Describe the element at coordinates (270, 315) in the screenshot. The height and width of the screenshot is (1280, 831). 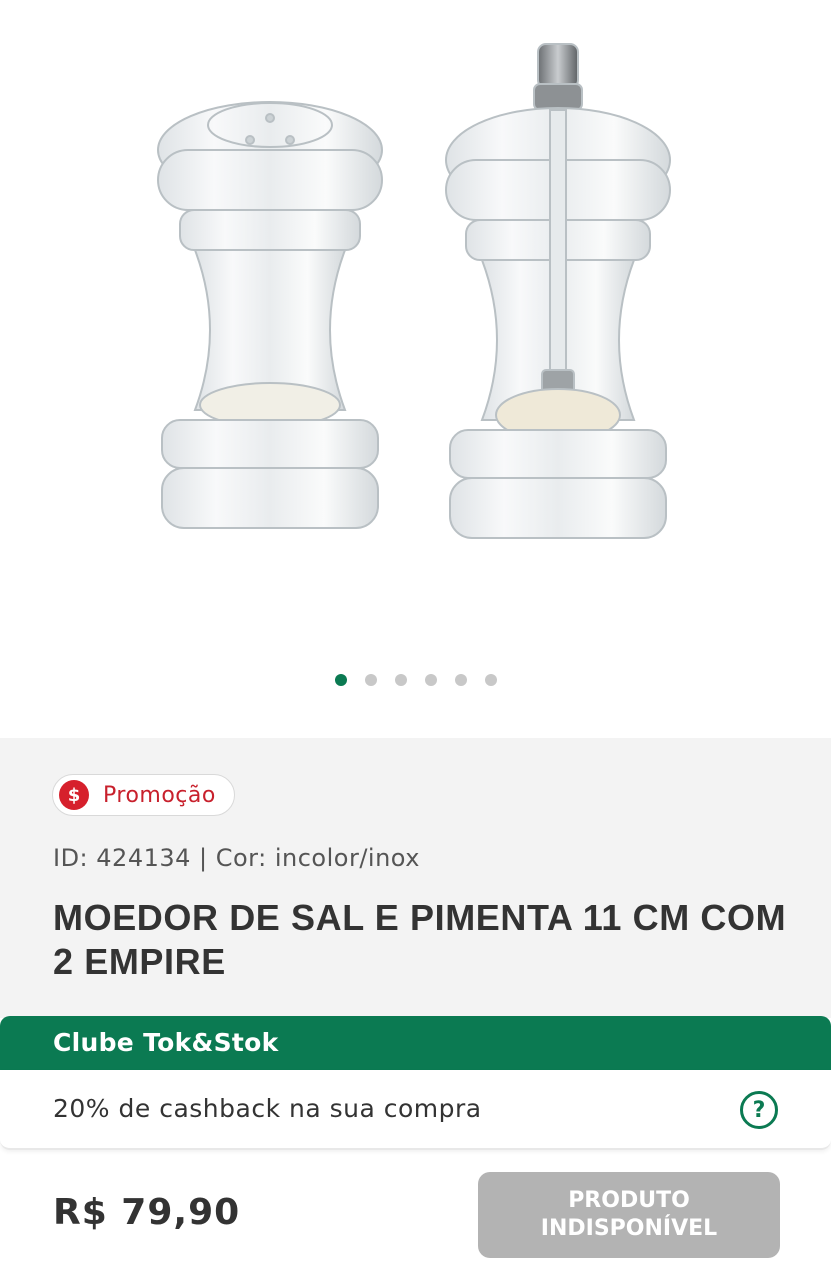
I see `salt-shaker` at that location.